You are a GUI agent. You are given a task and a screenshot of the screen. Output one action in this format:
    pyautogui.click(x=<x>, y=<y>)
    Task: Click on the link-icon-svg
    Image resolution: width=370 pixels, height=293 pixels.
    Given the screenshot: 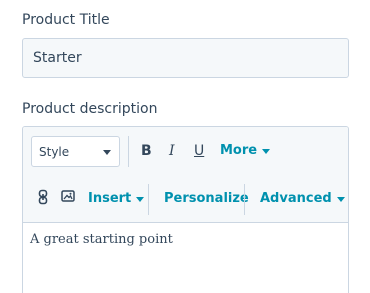 What is the action you would take?
    pyautogui.click(x=43, y=197)
    